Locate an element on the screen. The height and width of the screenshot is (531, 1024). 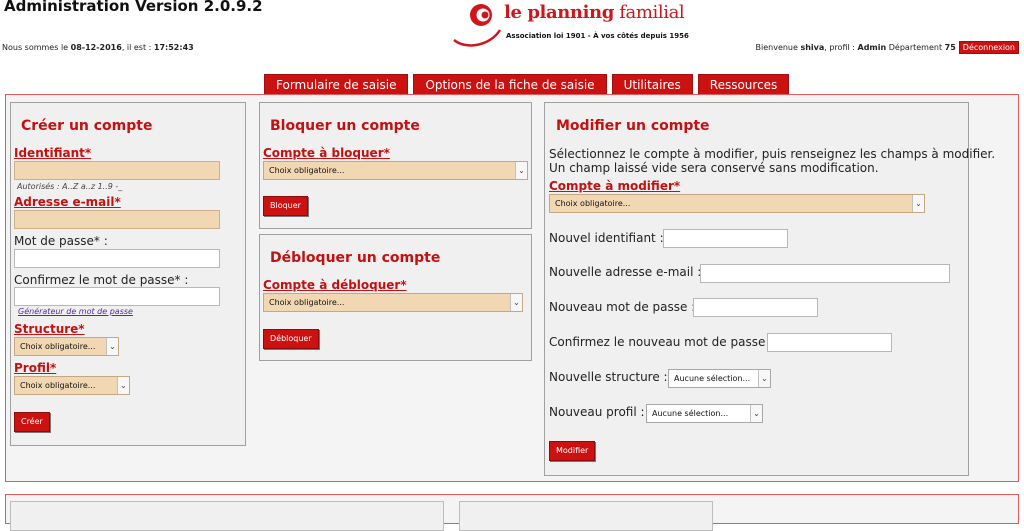
confirm-password-input is located at coordinates (117, 296).